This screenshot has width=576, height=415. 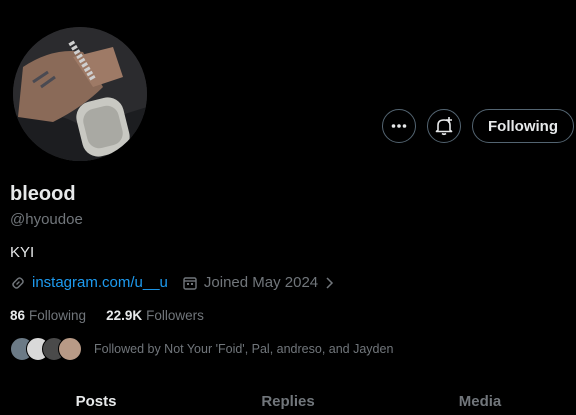 What do you see at coordinates (330, 282) in the screenshot?
I see `chevron-right-icon` at bounding box center [330, 282].